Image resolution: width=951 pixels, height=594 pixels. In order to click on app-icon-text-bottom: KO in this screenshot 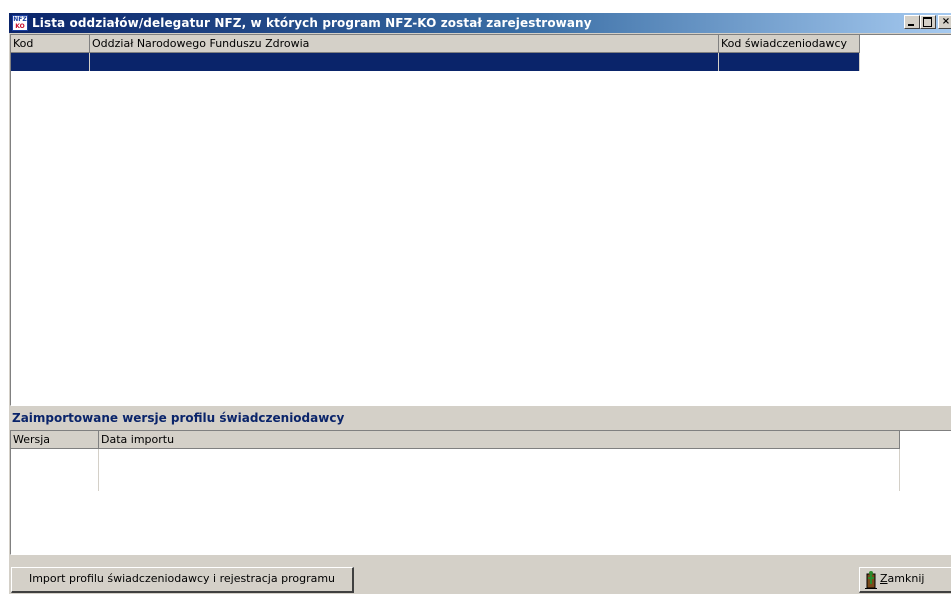, I will do `click(20, 26)`.